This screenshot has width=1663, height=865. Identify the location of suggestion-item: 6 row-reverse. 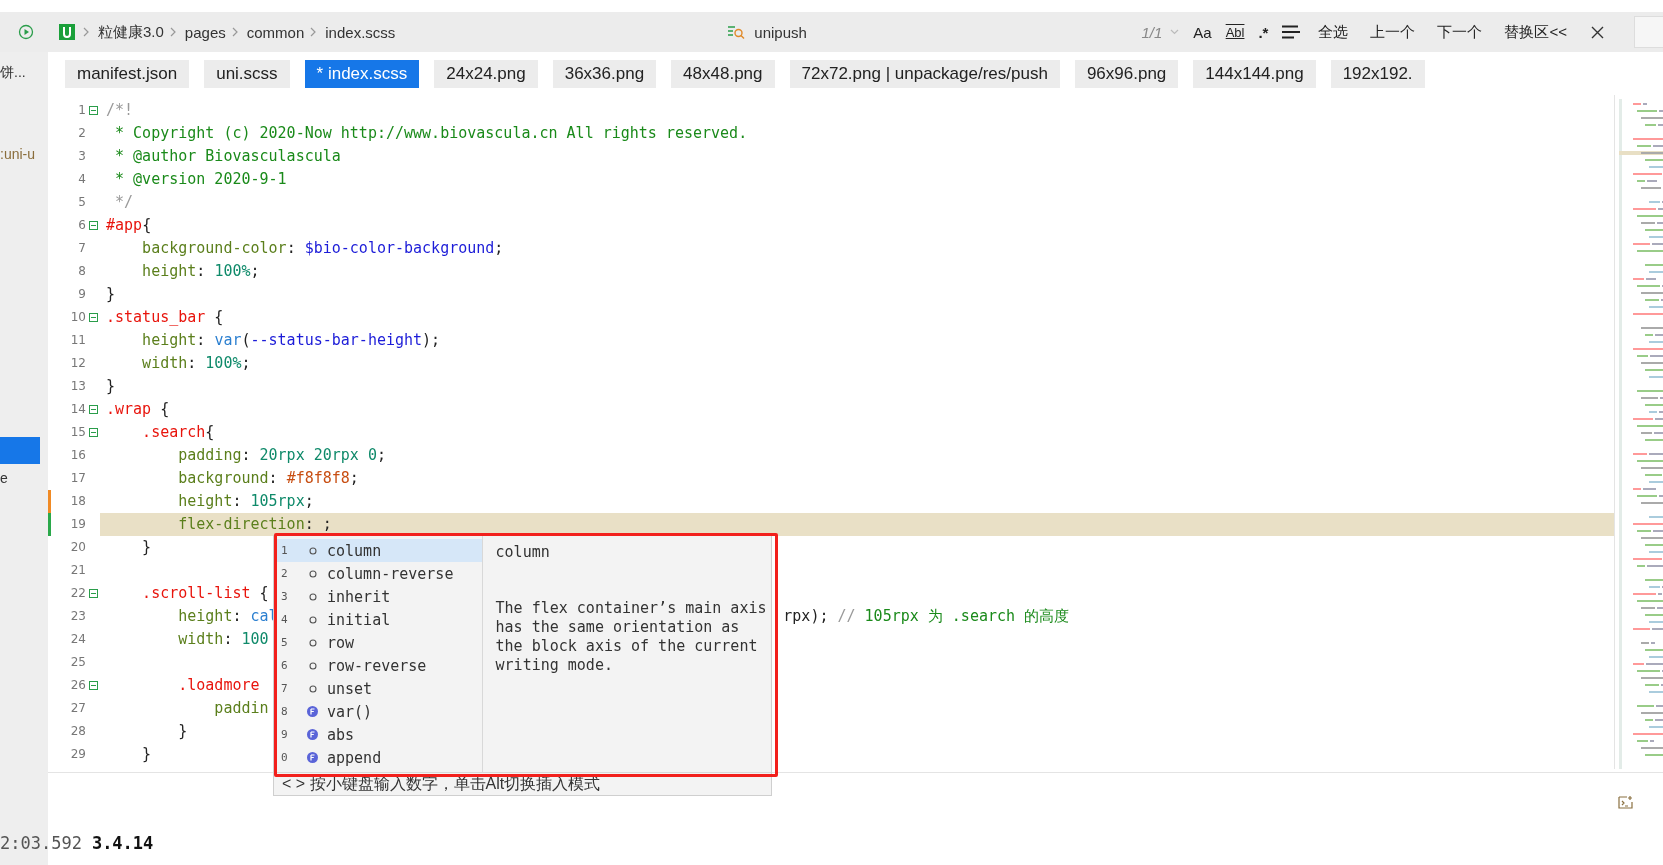
(379, 665).